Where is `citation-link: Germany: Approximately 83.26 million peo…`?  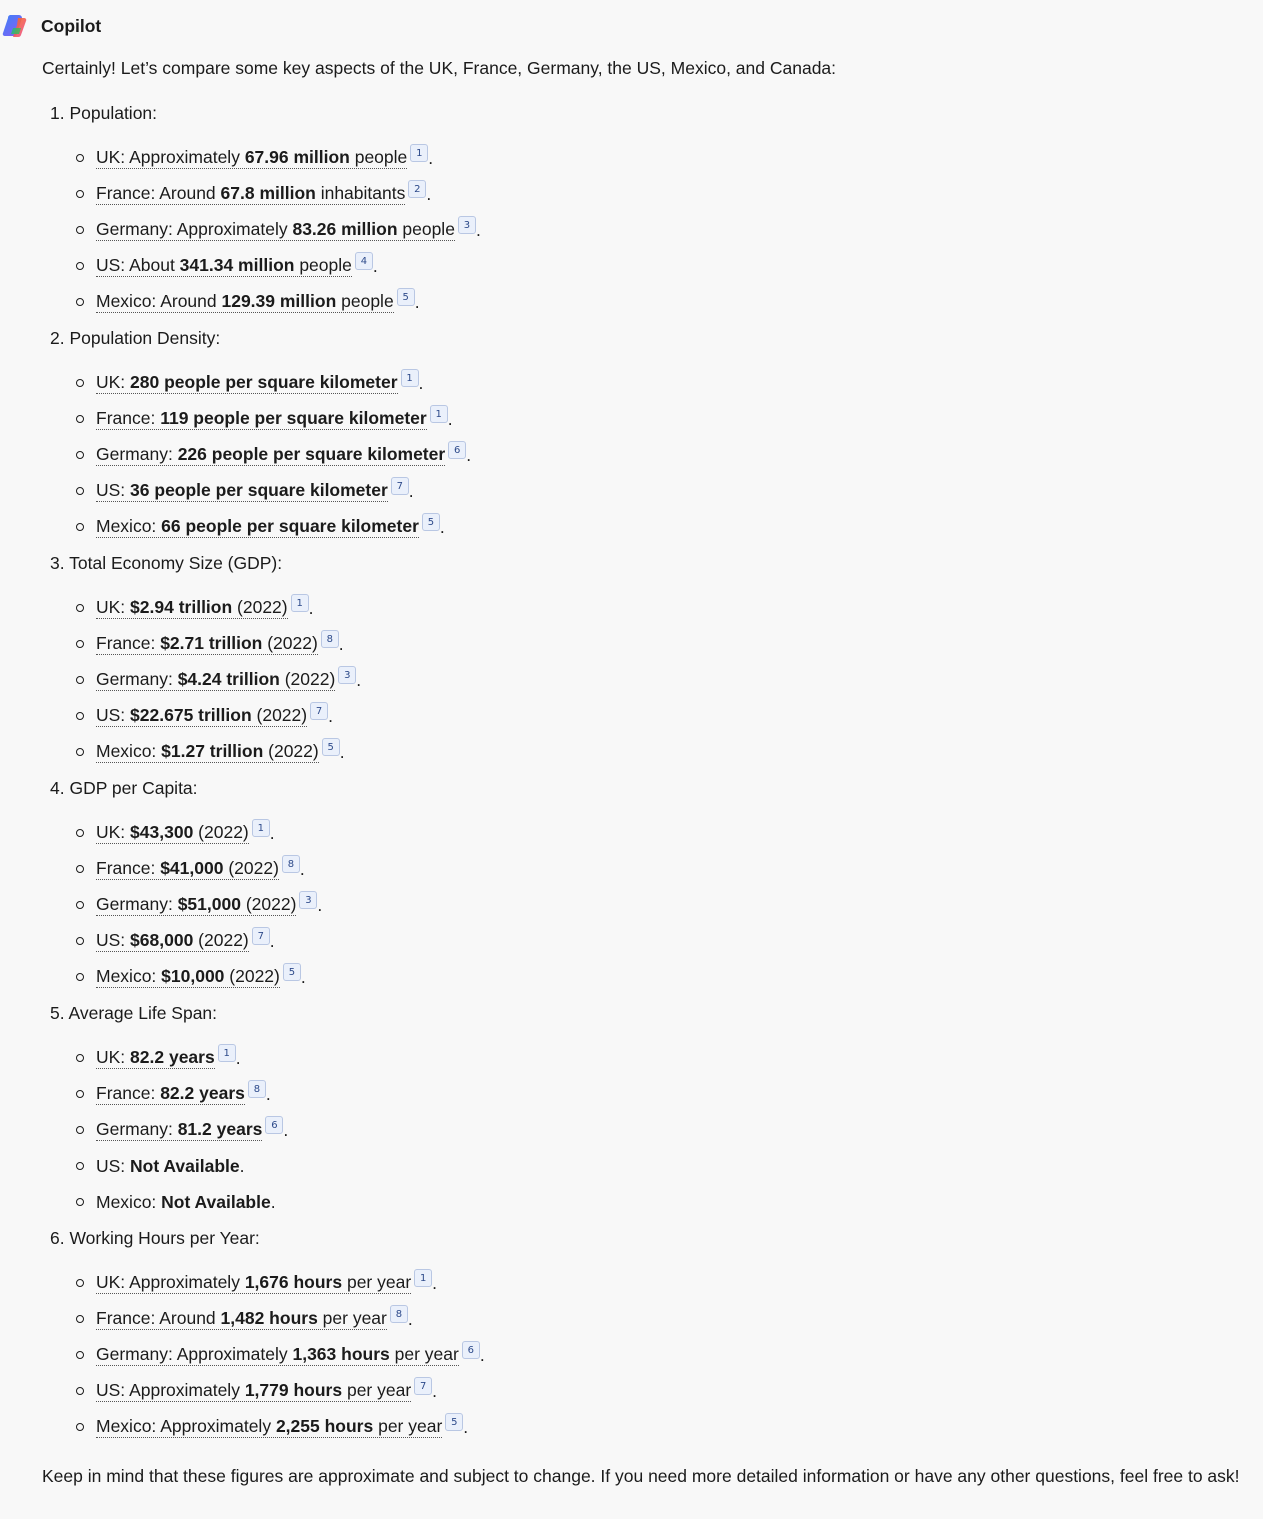
citation-link: Germany: Approximately 83.26 million peo… is located at coordinates (275, 230).